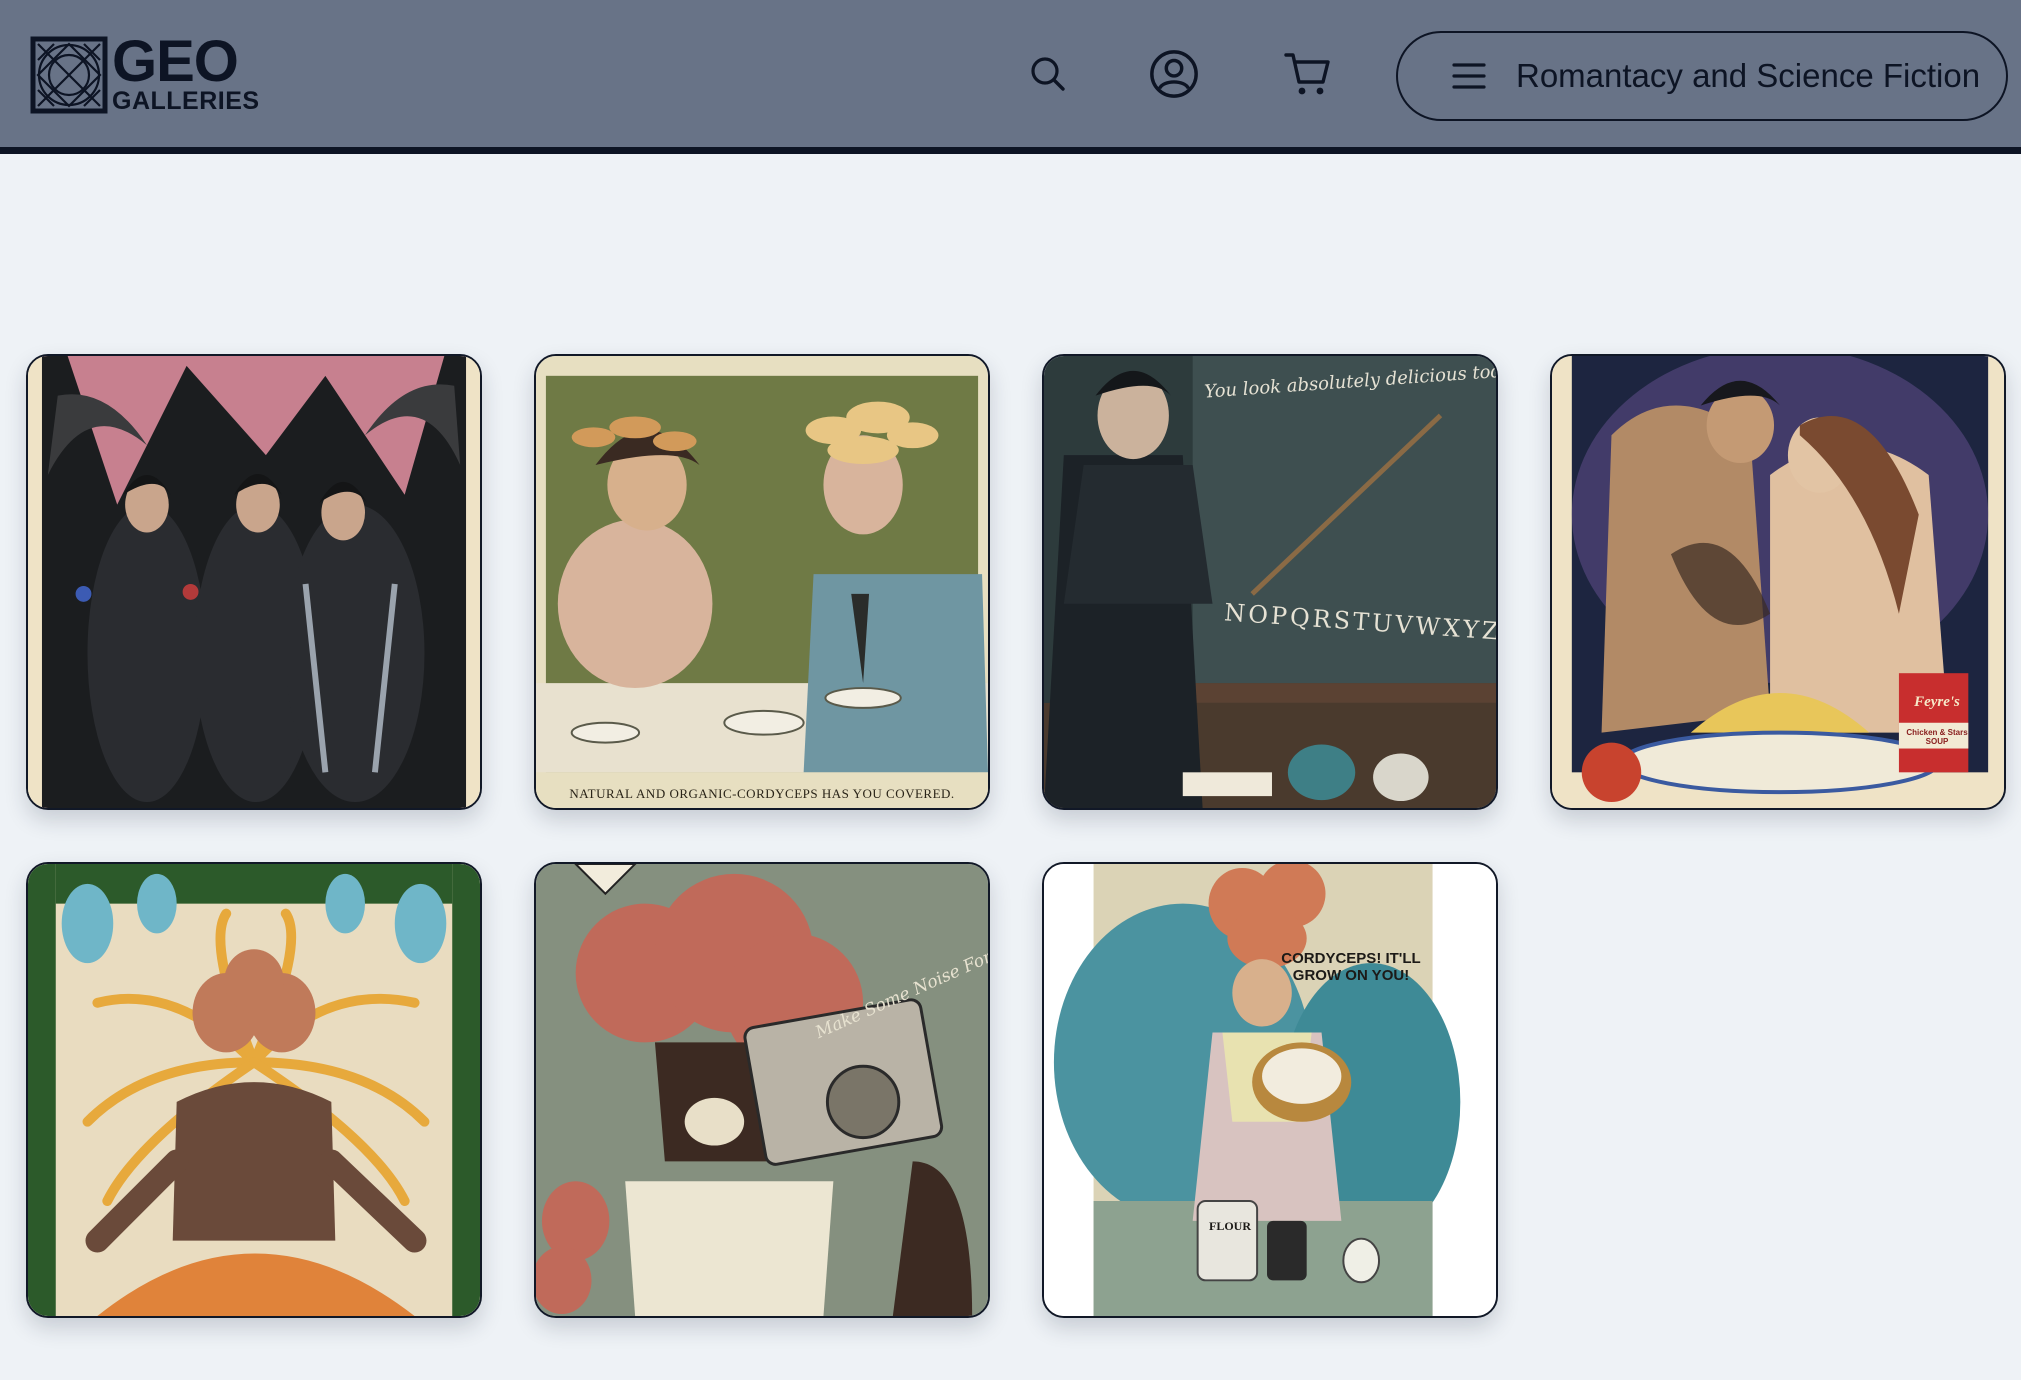 The height and width of the screenshot is (1380, 2021). Describe the element at coordinates (1469, 76) in the screenshot. I see `menu-icon` at that location.